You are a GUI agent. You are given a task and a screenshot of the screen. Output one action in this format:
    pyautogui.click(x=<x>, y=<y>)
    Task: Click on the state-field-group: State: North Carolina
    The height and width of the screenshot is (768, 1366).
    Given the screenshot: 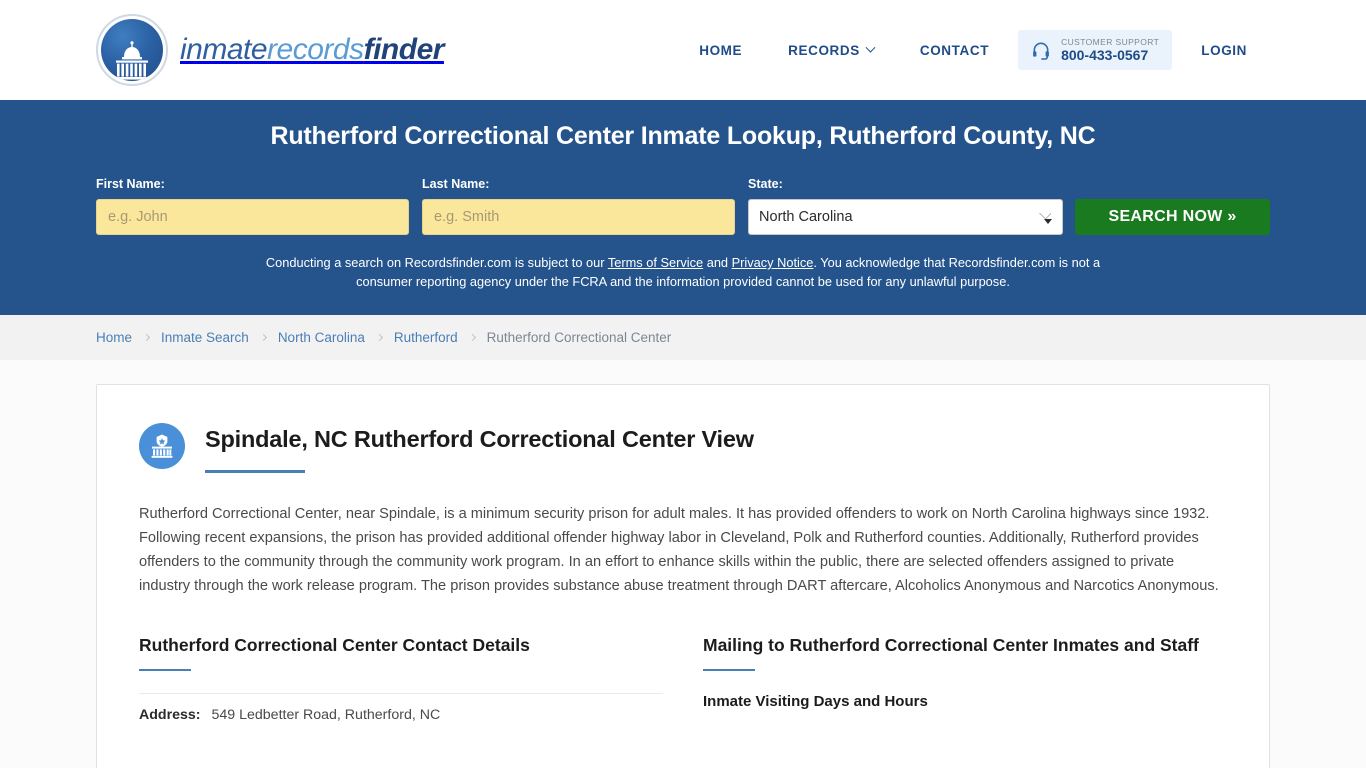 What is the action you would take?
    pyautogui.click(x=906, y=206)
    